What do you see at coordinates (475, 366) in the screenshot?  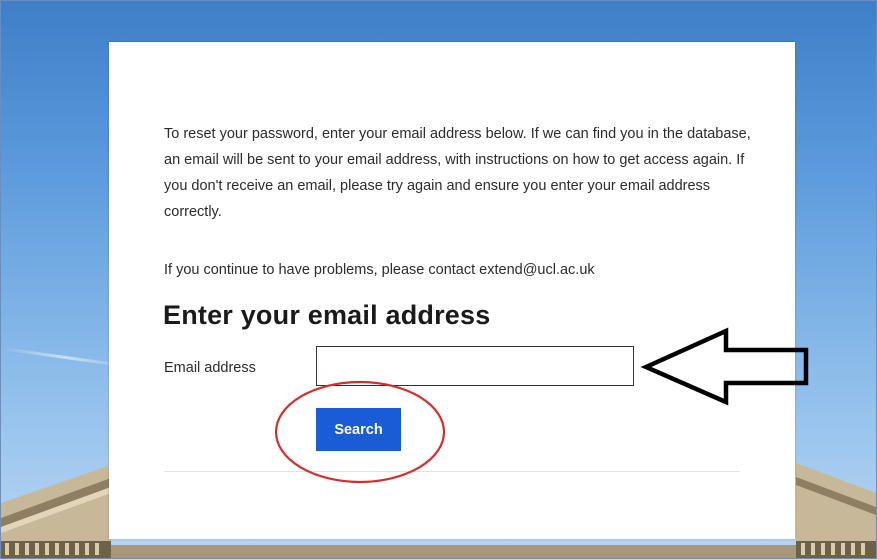 I see `email-field` at bounding box center [475, 366].